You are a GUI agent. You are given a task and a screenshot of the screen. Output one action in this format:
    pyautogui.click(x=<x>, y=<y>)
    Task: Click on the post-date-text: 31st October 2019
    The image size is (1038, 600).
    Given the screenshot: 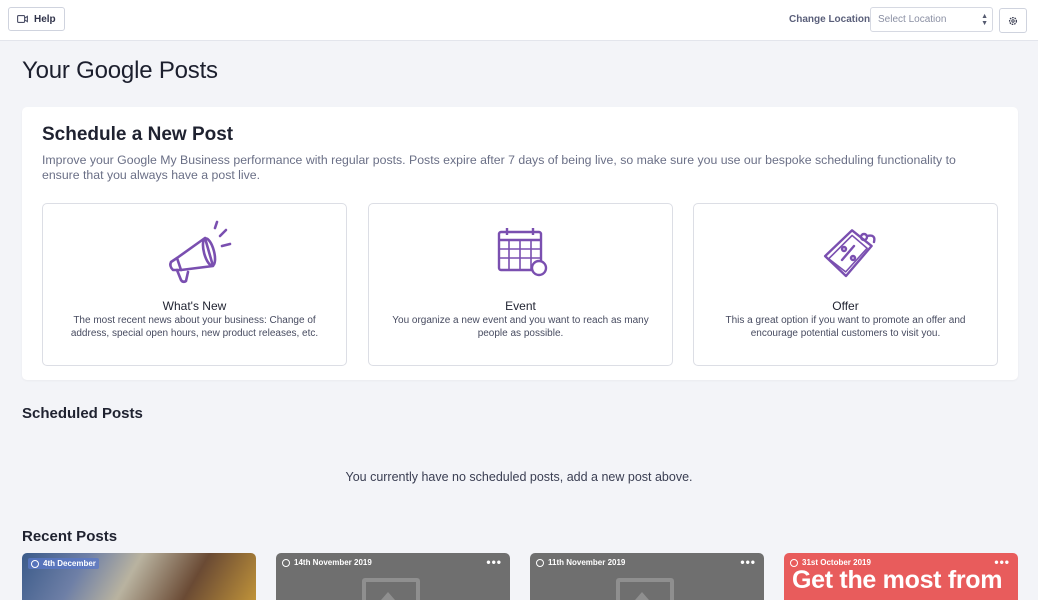 What is the action you would take?
    pyautogui.click(x=836, y=562)
    